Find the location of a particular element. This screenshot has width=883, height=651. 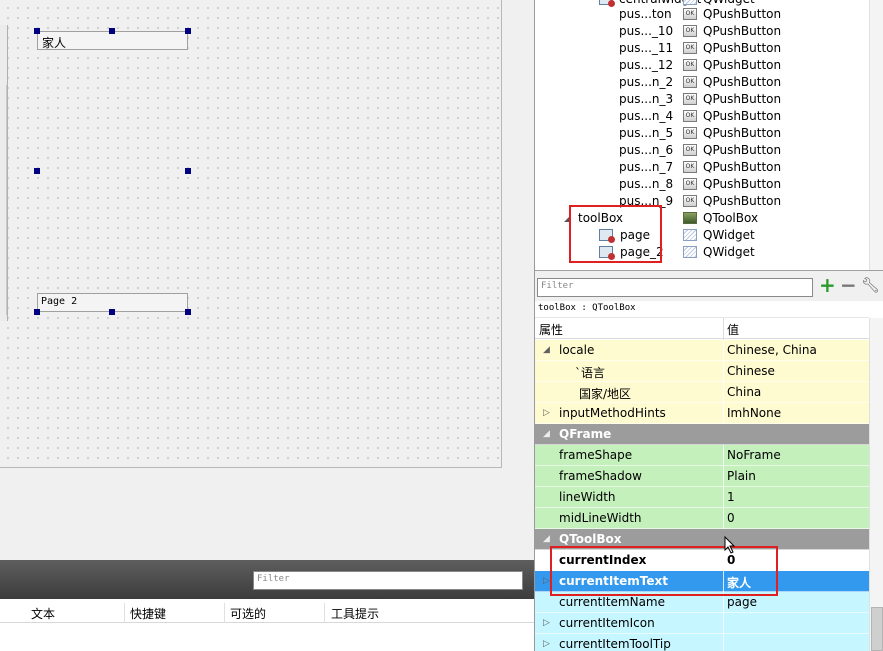

property-row: ◢ QToolBox is located at coordinates (702, 539).